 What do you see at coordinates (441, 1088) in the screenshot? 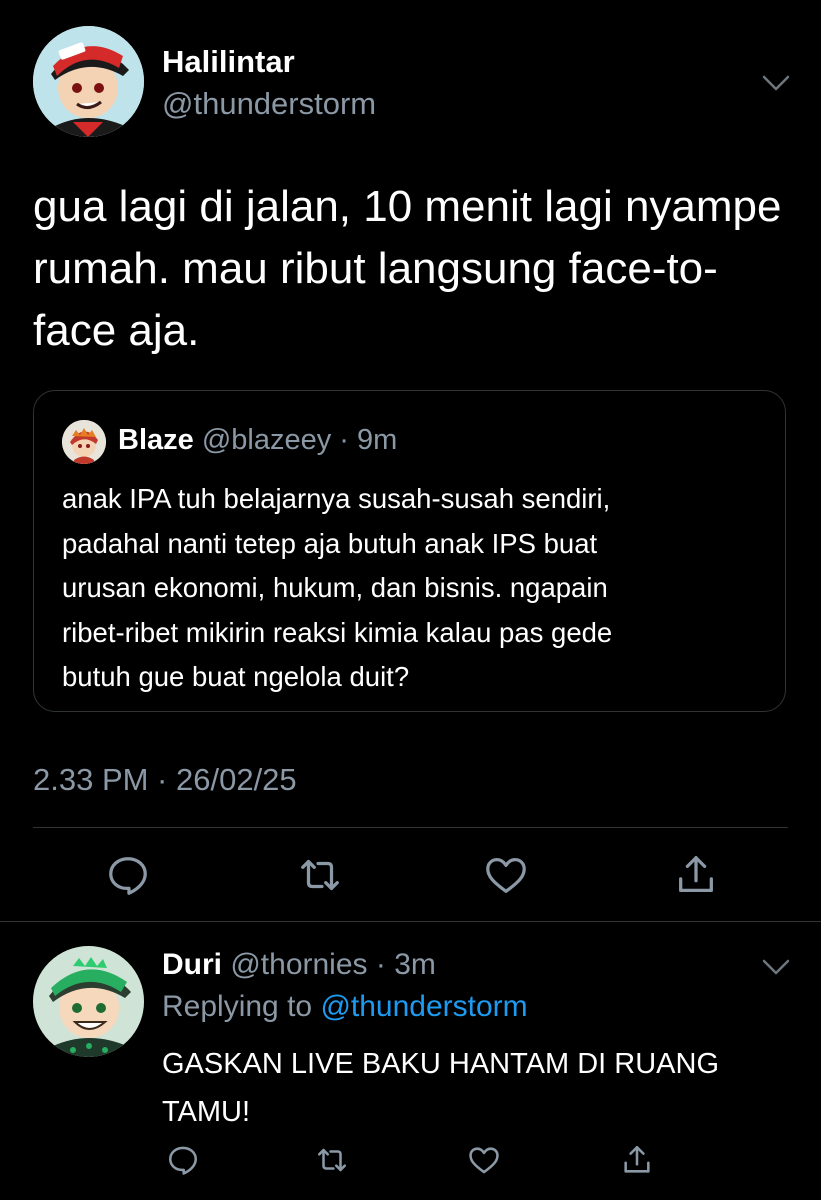
I see `reply-text: GASKAN LIVE BAKU HANTAM DI RUANG TAMU!` at bounding box center [441, 1088].